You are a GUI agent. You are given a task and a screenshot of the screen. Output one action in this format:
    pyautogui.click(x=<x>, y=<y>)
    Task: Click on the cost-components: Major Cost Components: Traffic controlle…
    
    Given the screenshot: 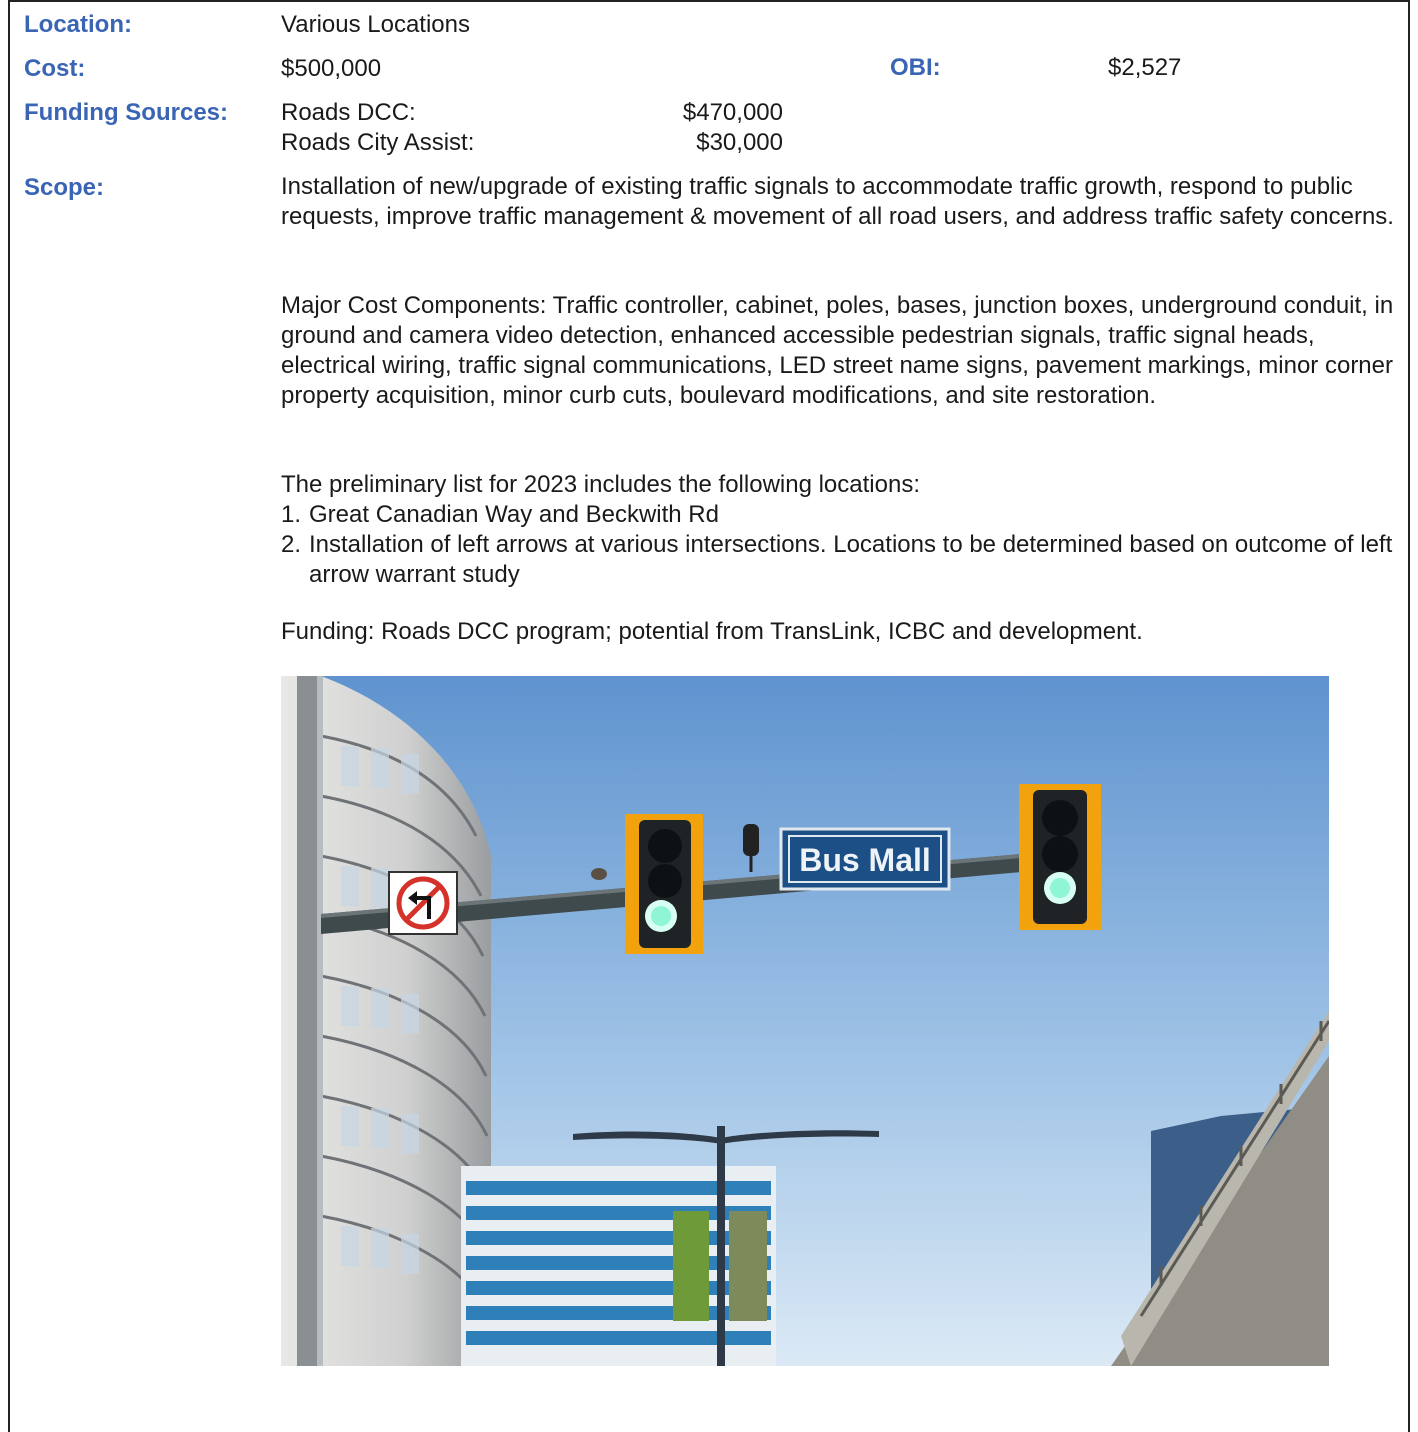 What is the action you would take?
    pyautogui.click(x=838, y=351)
    